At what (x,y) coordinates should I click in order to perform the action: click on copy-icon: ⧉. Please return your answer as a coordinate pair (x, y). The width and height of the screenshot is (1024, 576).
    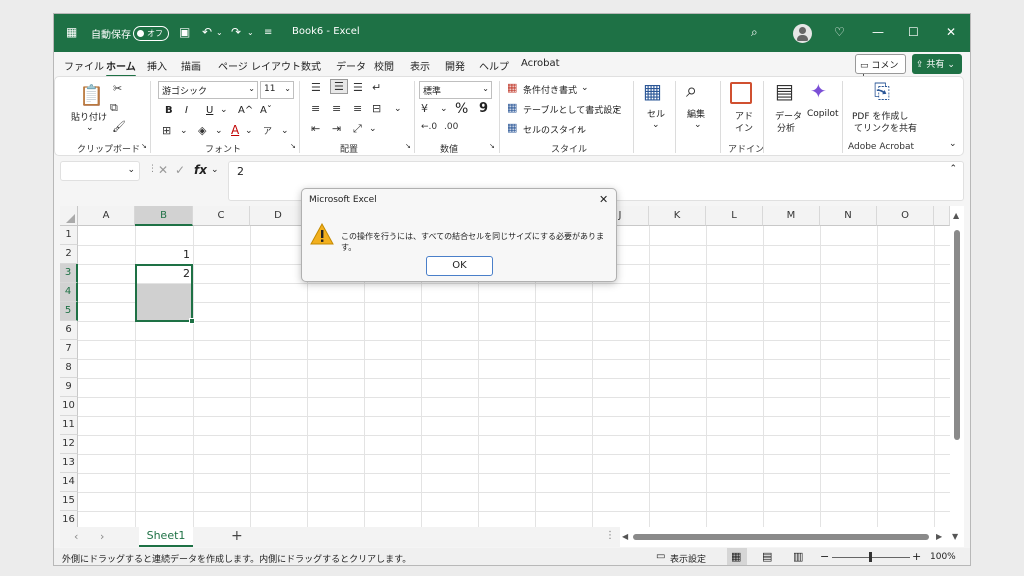
    Looking at the image, I should click on (114, 108).